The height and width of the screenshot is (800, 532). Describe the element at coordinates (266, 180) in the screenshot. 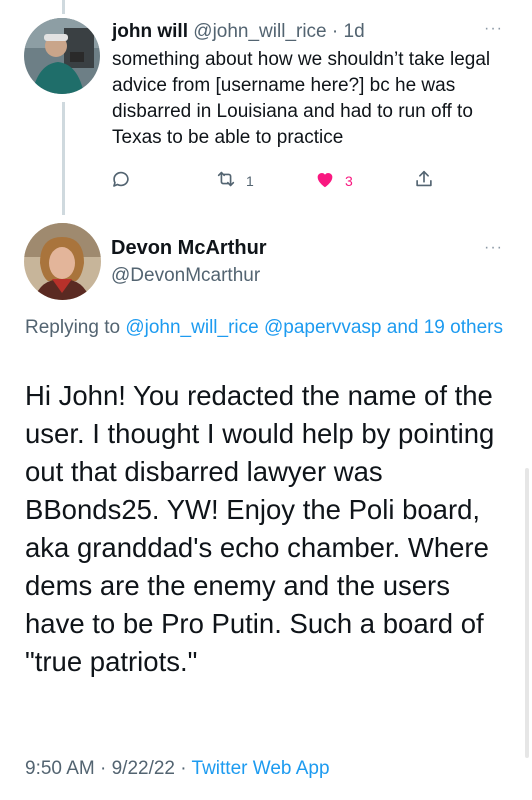

I see `reply-action-bar: 1 3` at that location.